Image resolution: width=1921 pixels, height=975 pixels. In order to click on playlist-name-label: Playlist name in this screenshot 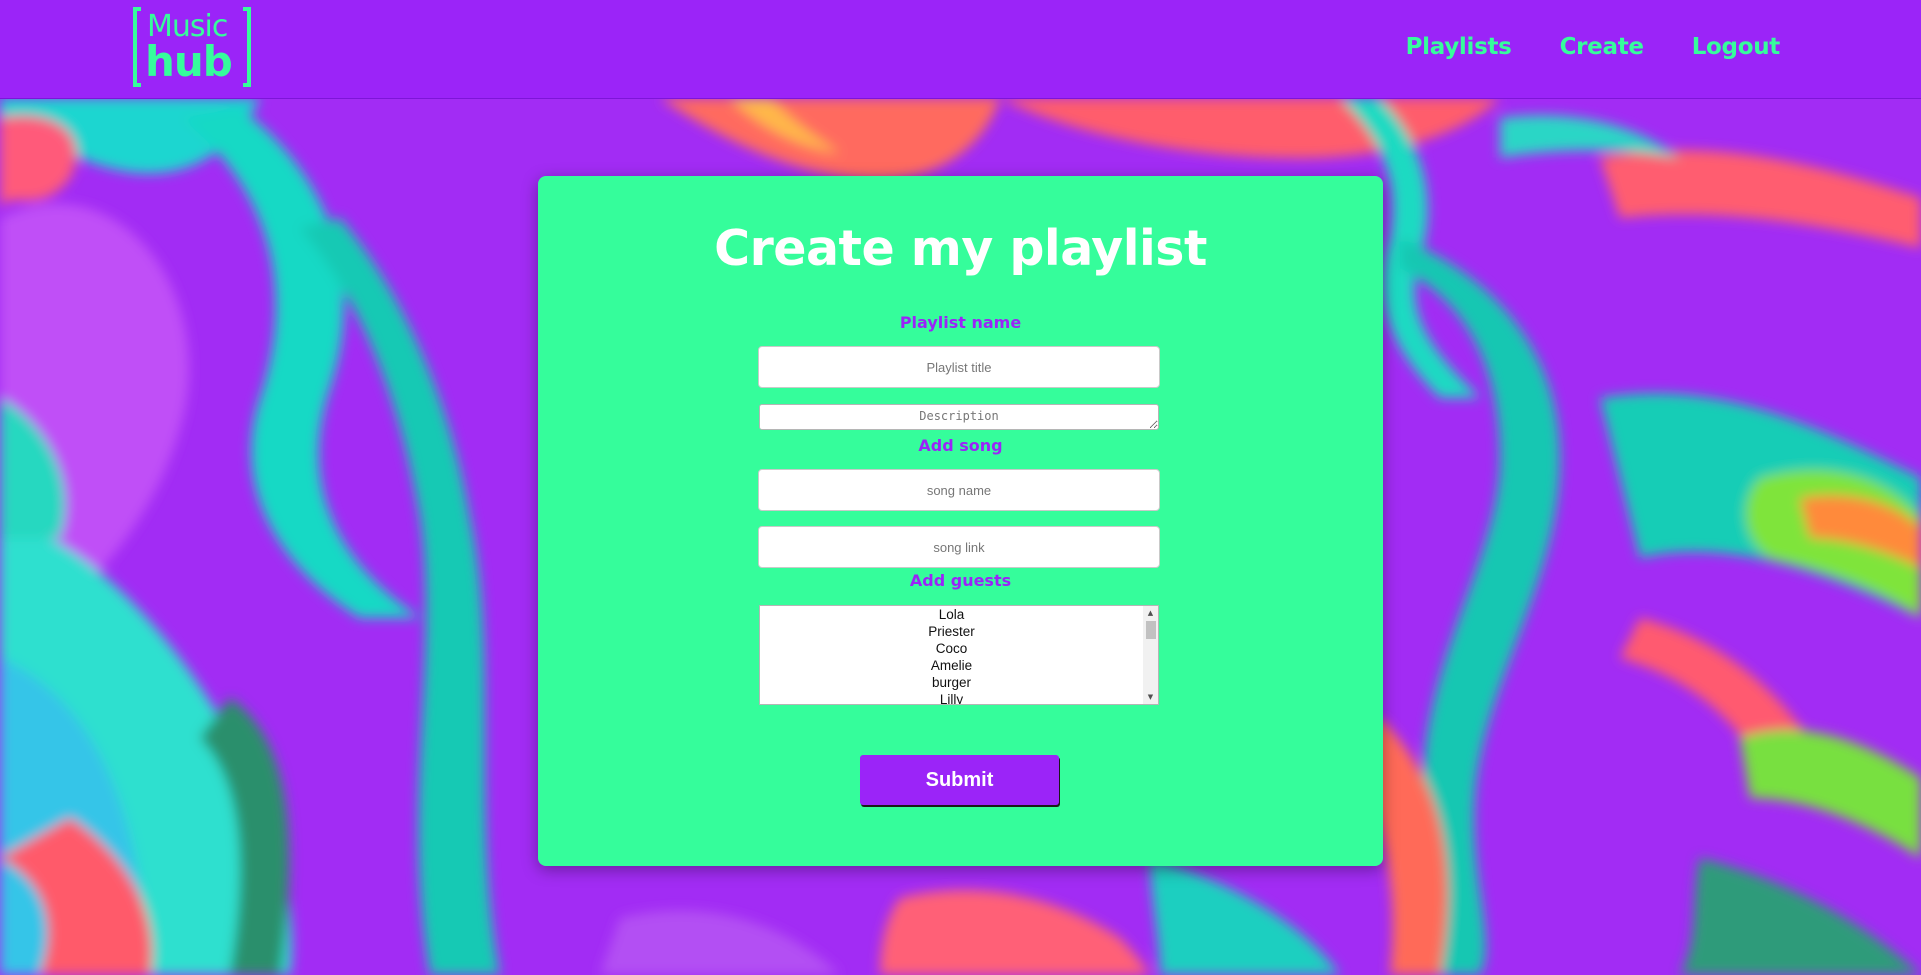, I will do `click(960, 322)`.